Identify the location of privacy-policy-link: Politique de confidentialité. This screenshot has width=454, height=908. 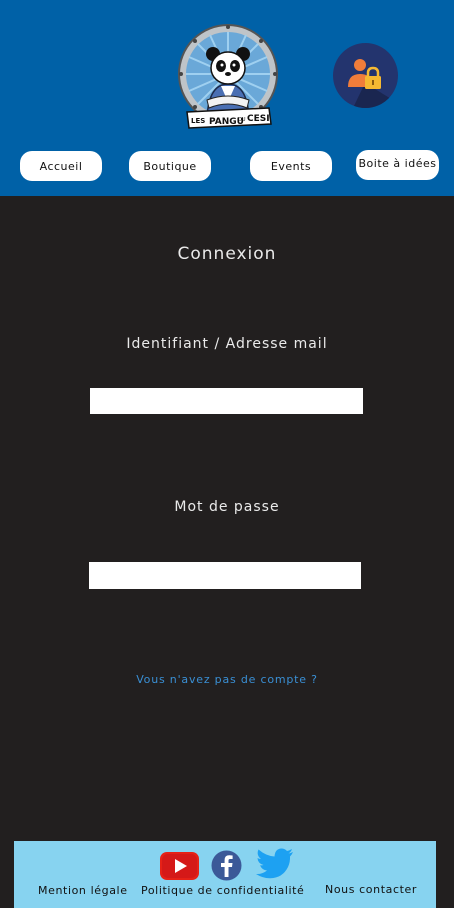
(222, 890).